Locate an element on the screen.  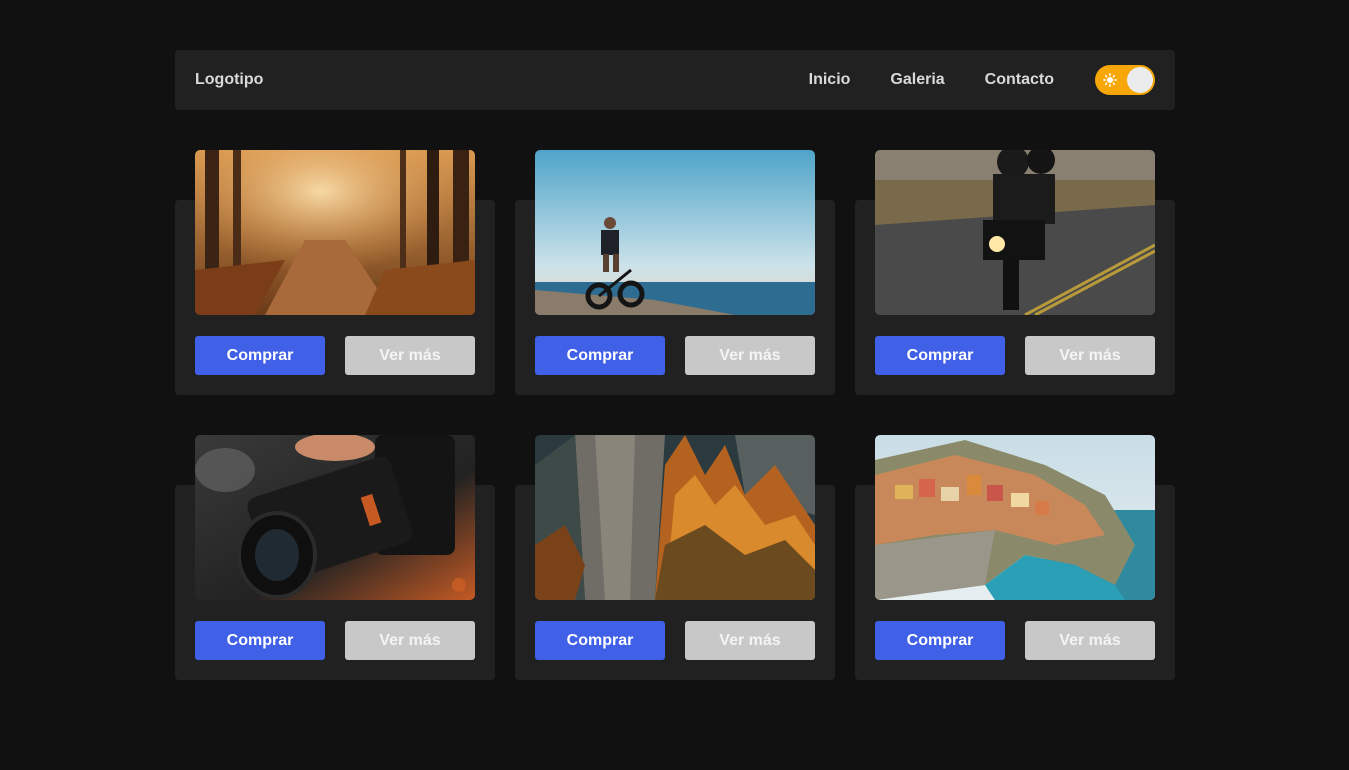
card-image-coastal-village is located at coordinates (1015, 517).